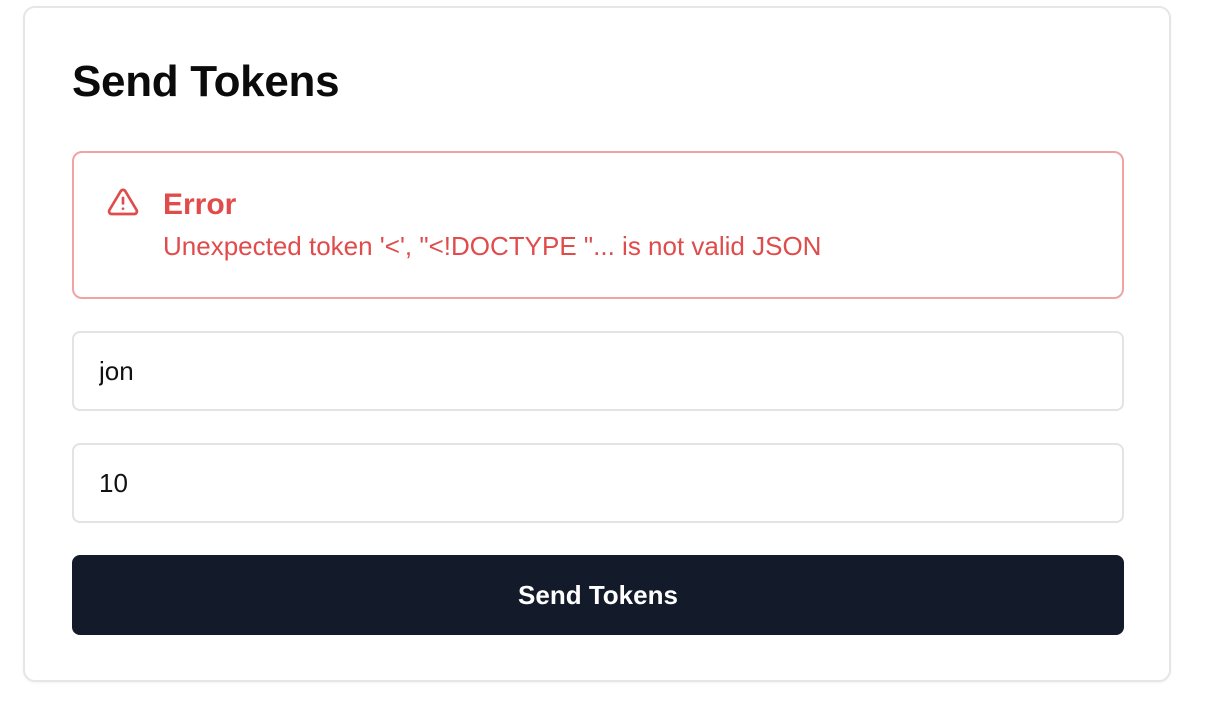  What do you see at coordinates (200, 204) in the screenshot?
I see `error-alert-title: Error` at bounding box center [200, 204].